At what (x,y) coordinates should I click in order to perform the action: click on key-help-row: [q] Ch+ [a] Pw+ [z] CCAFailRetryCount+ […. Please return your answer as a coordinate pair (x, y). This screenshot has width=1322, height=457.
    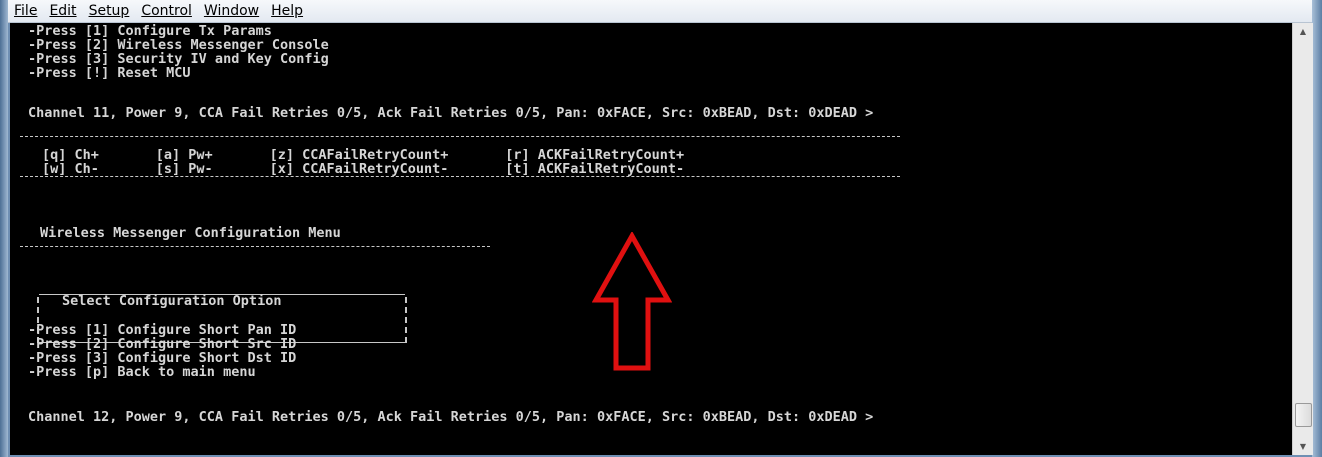
    Looking at the image, I should click on (363, 155).